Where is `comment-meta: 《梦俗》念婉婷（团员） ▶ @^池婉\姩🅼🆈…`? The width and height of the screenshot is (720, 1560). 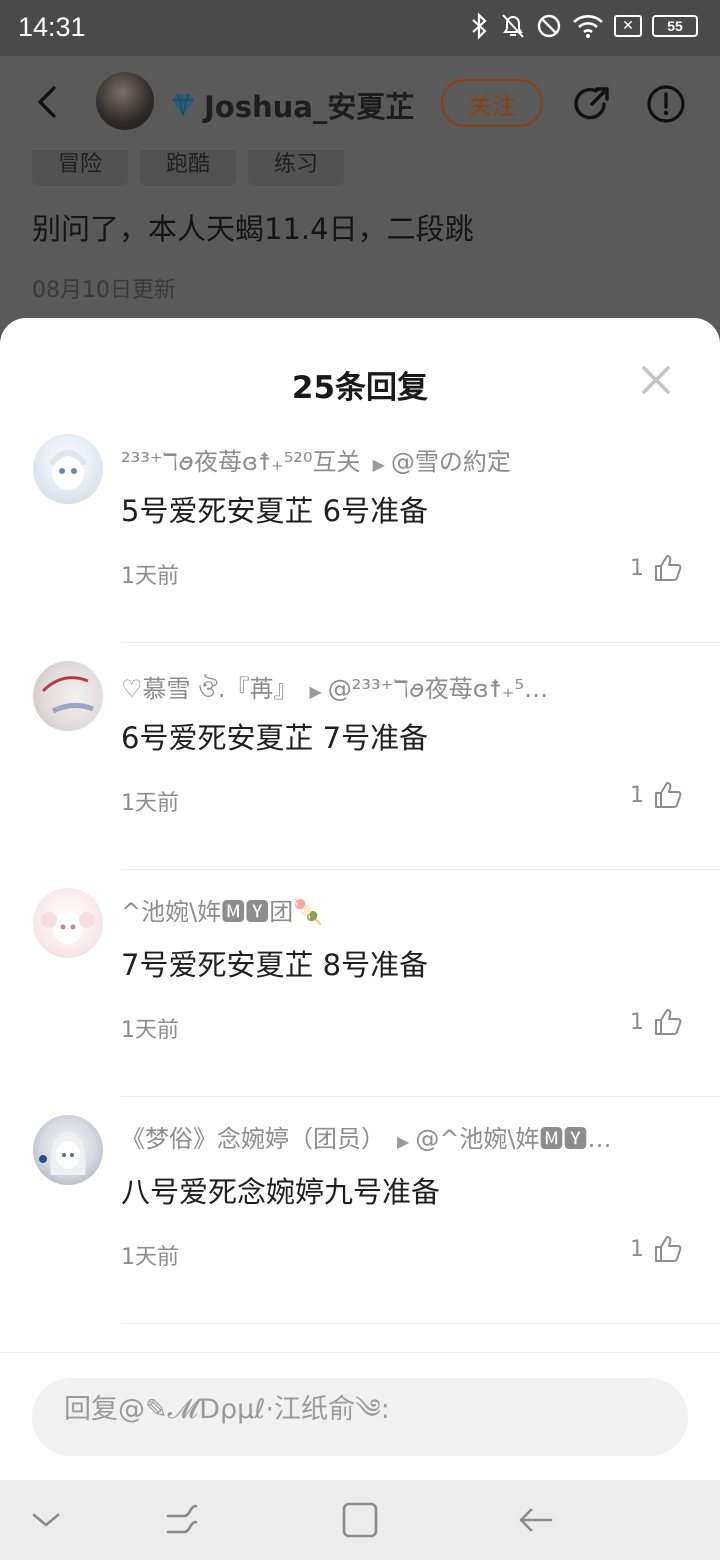
comment-meta: 《梦俗》念婉婷（团员） ▶ @^池婉\姩🅼🆈… is located at coordinates (401, 1136).